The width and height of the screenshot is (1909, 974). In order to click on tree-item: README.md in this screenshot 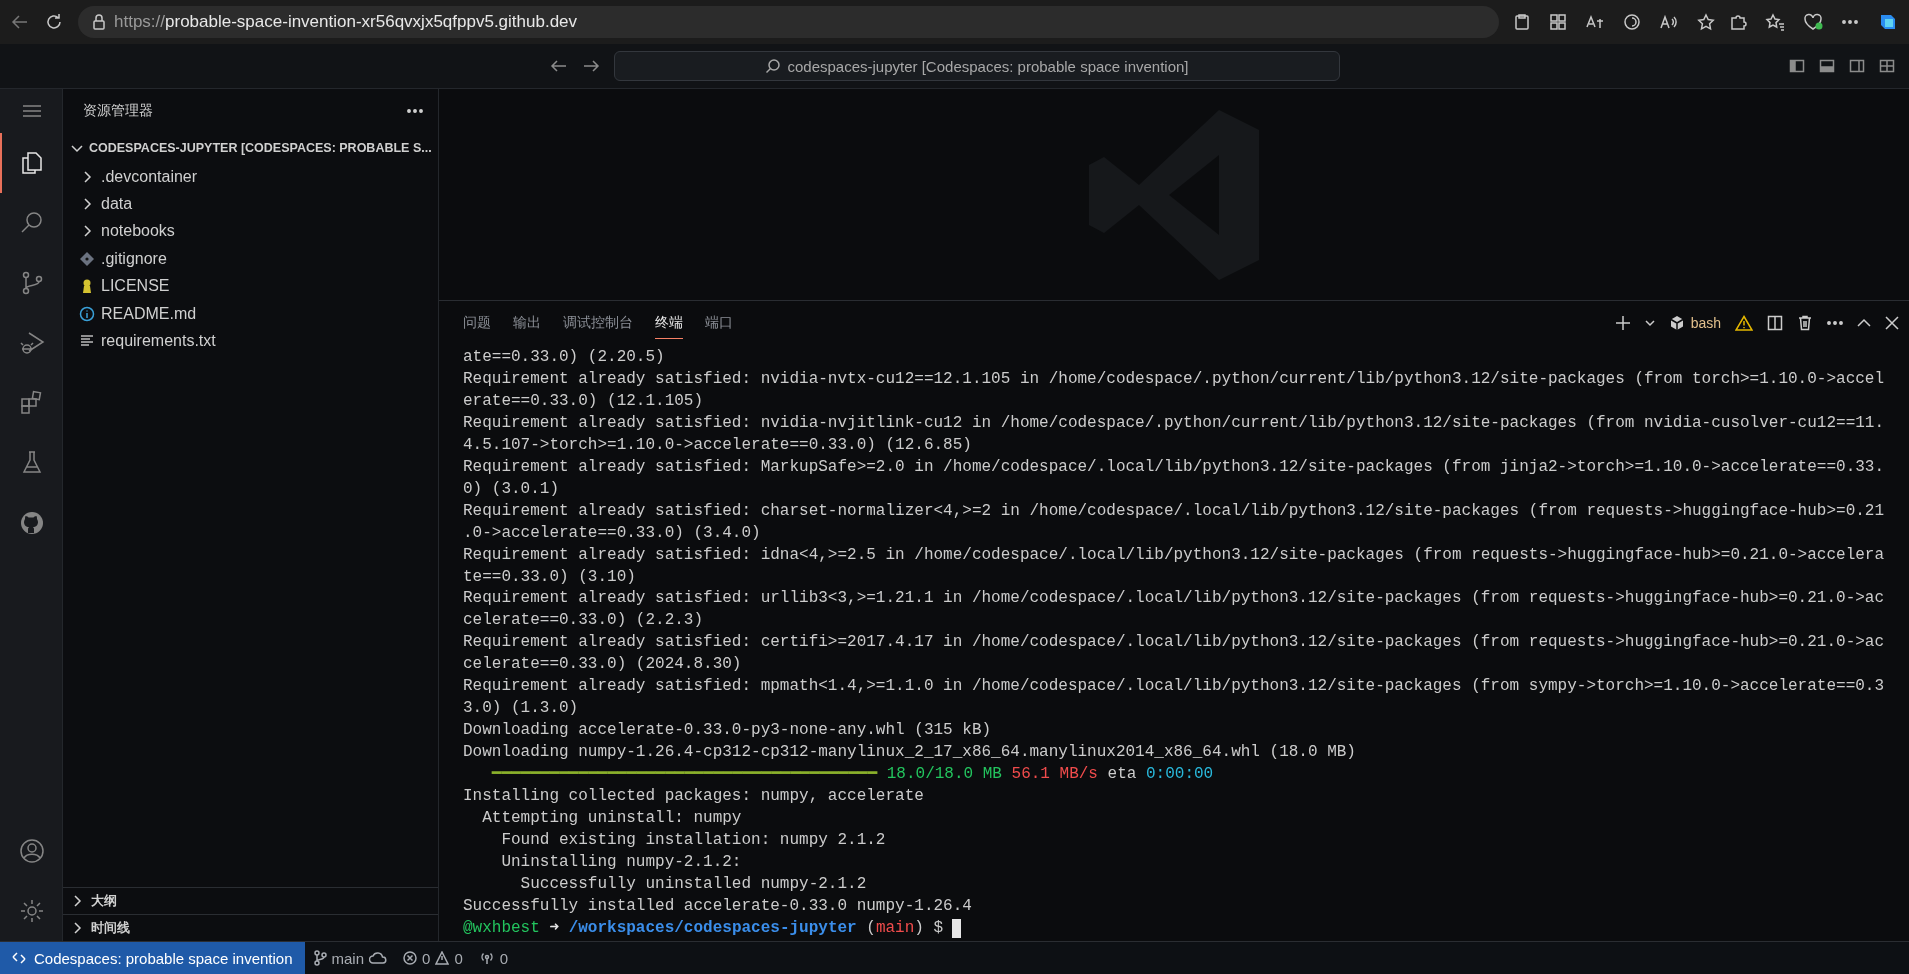, I will do `click(250, 313)`.